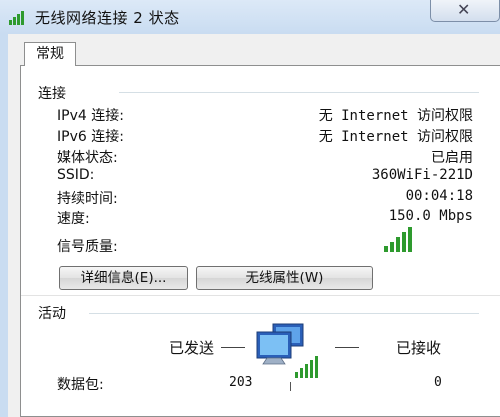 The height and width of the screenshot is (417, 500). What do you see at coordinates (76, 175) in the screenshot?
I see `ssid-label: SSID:` at bounding box center [76, 175].